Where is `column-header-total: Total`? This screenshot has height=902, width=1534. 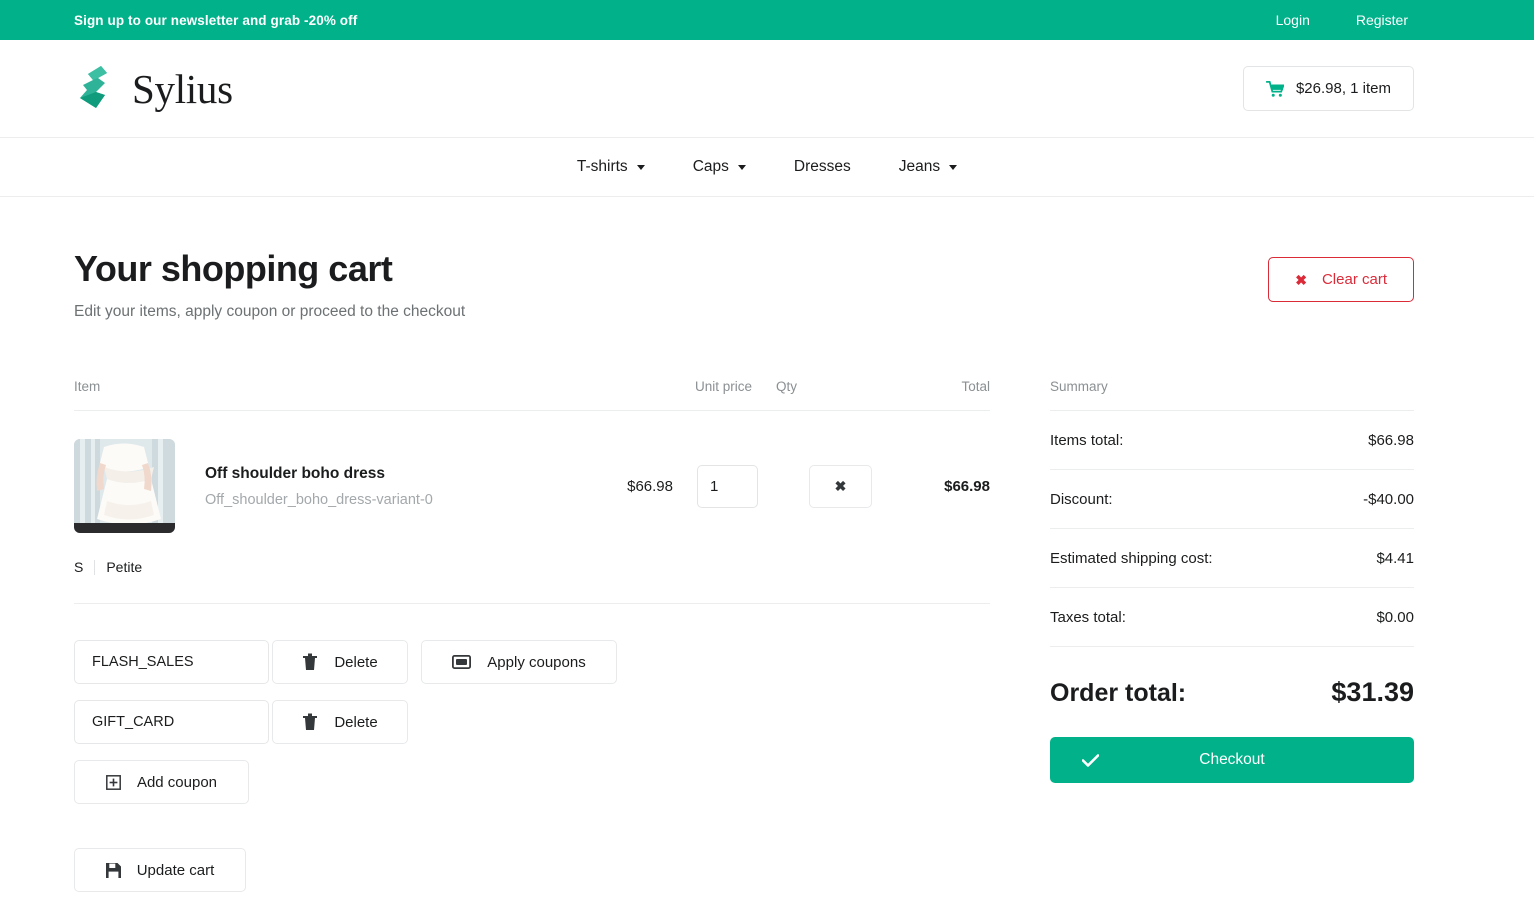 column-header-total: Total is located at coordinates (975, 387).